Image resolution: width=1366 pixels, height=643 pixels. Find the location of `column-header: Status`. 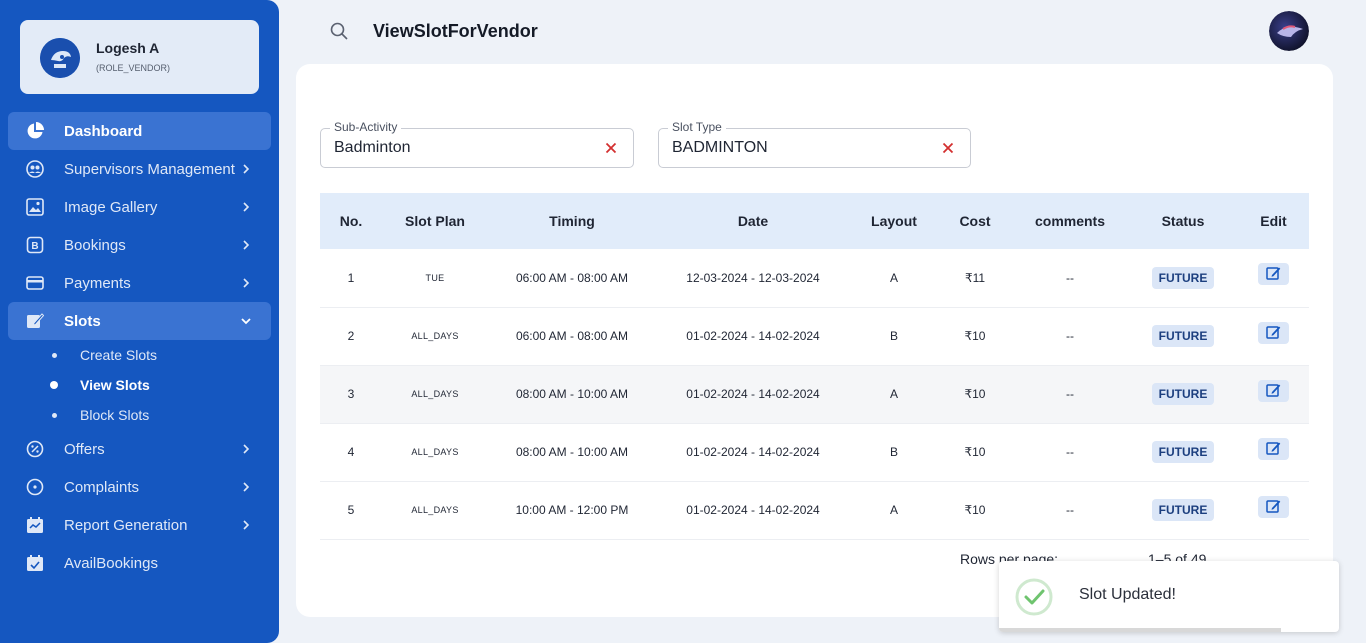

column-header: Status is located at coordinates (1183, 221).